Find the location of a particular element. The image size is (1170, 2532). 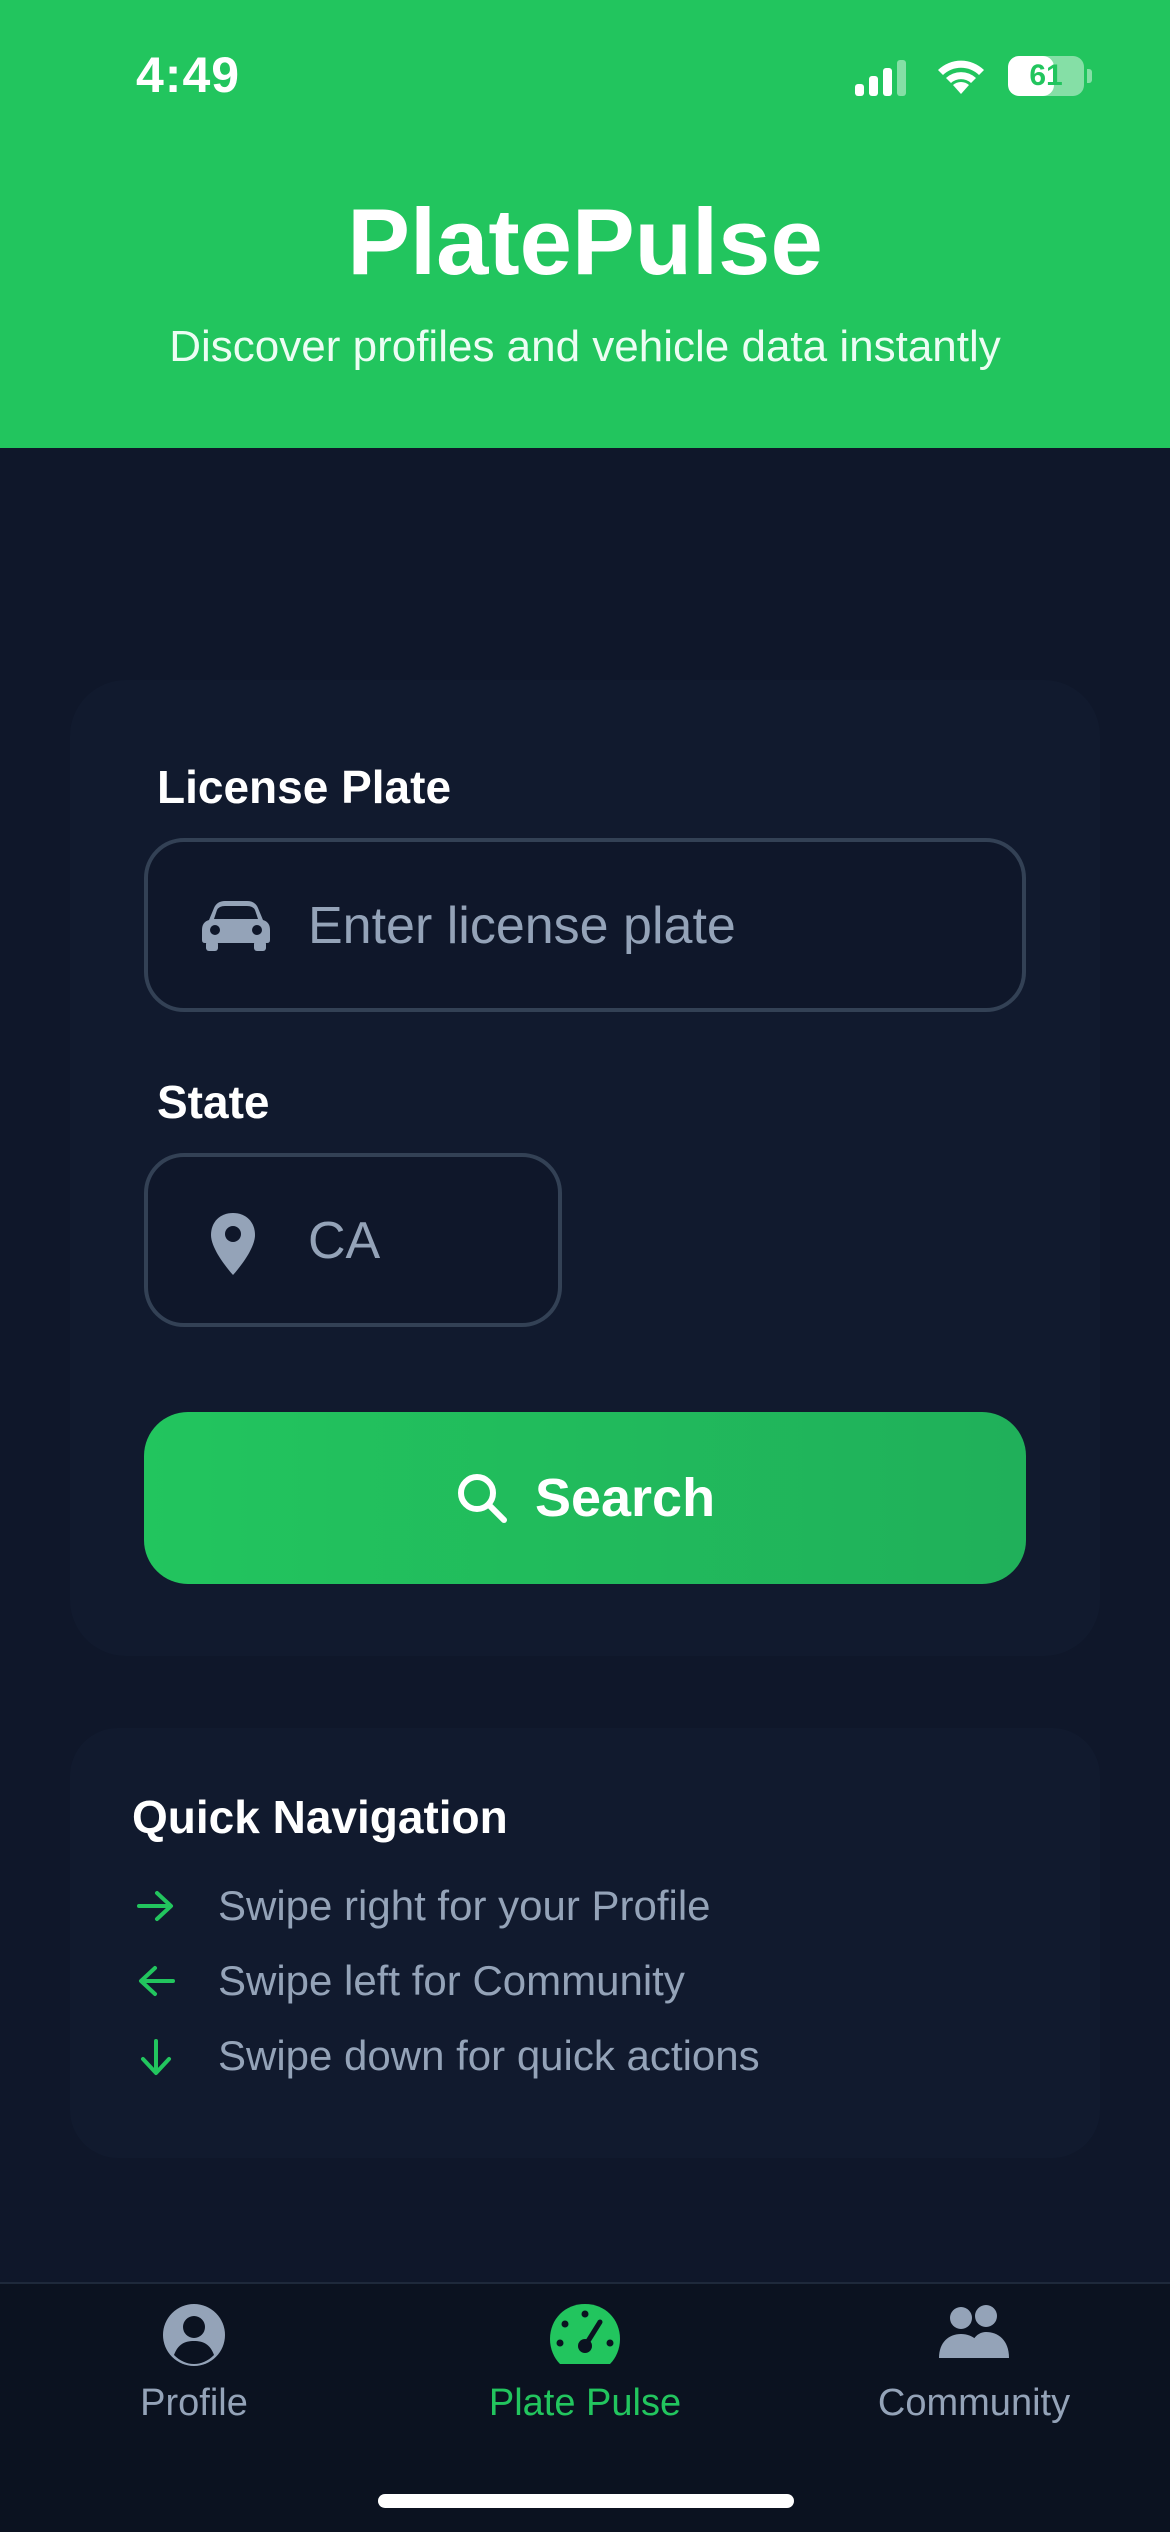

quick-nav-item: Swipe down for quick actions is located at coordinates (582, 2056).